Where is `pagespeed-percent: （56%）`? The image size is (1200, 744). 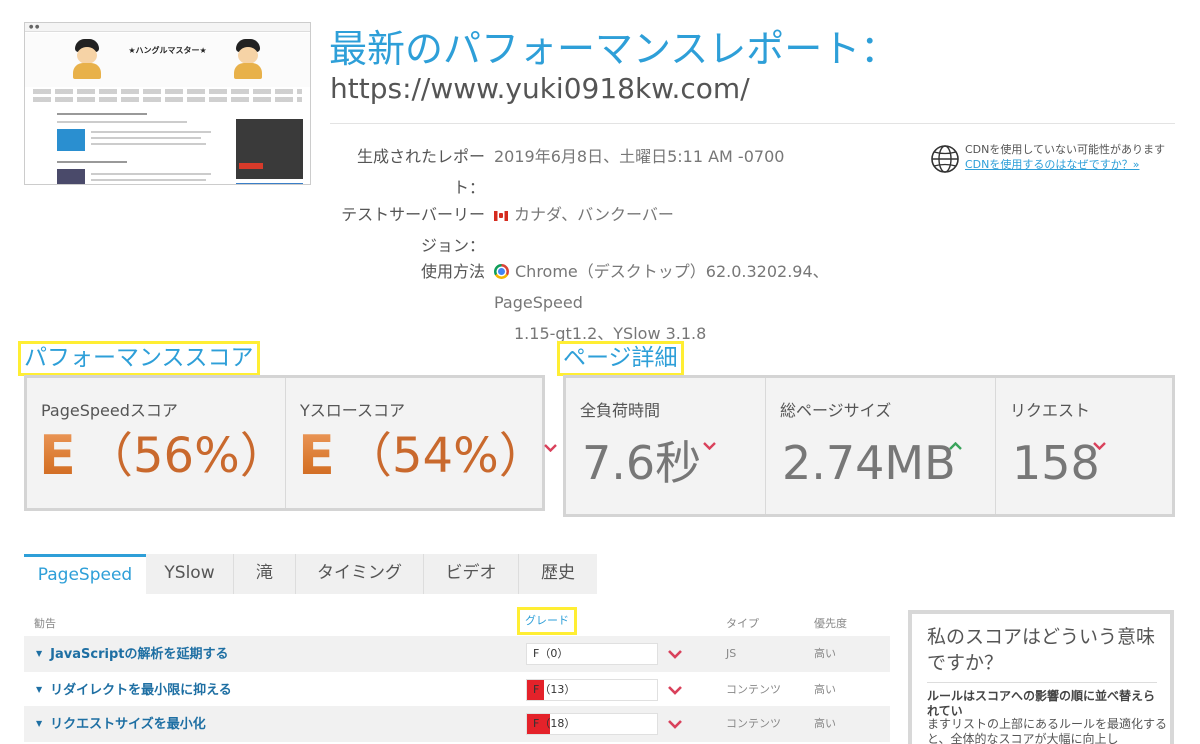 pagespeed-percent: （56%） is located at coordinates (186, 456).